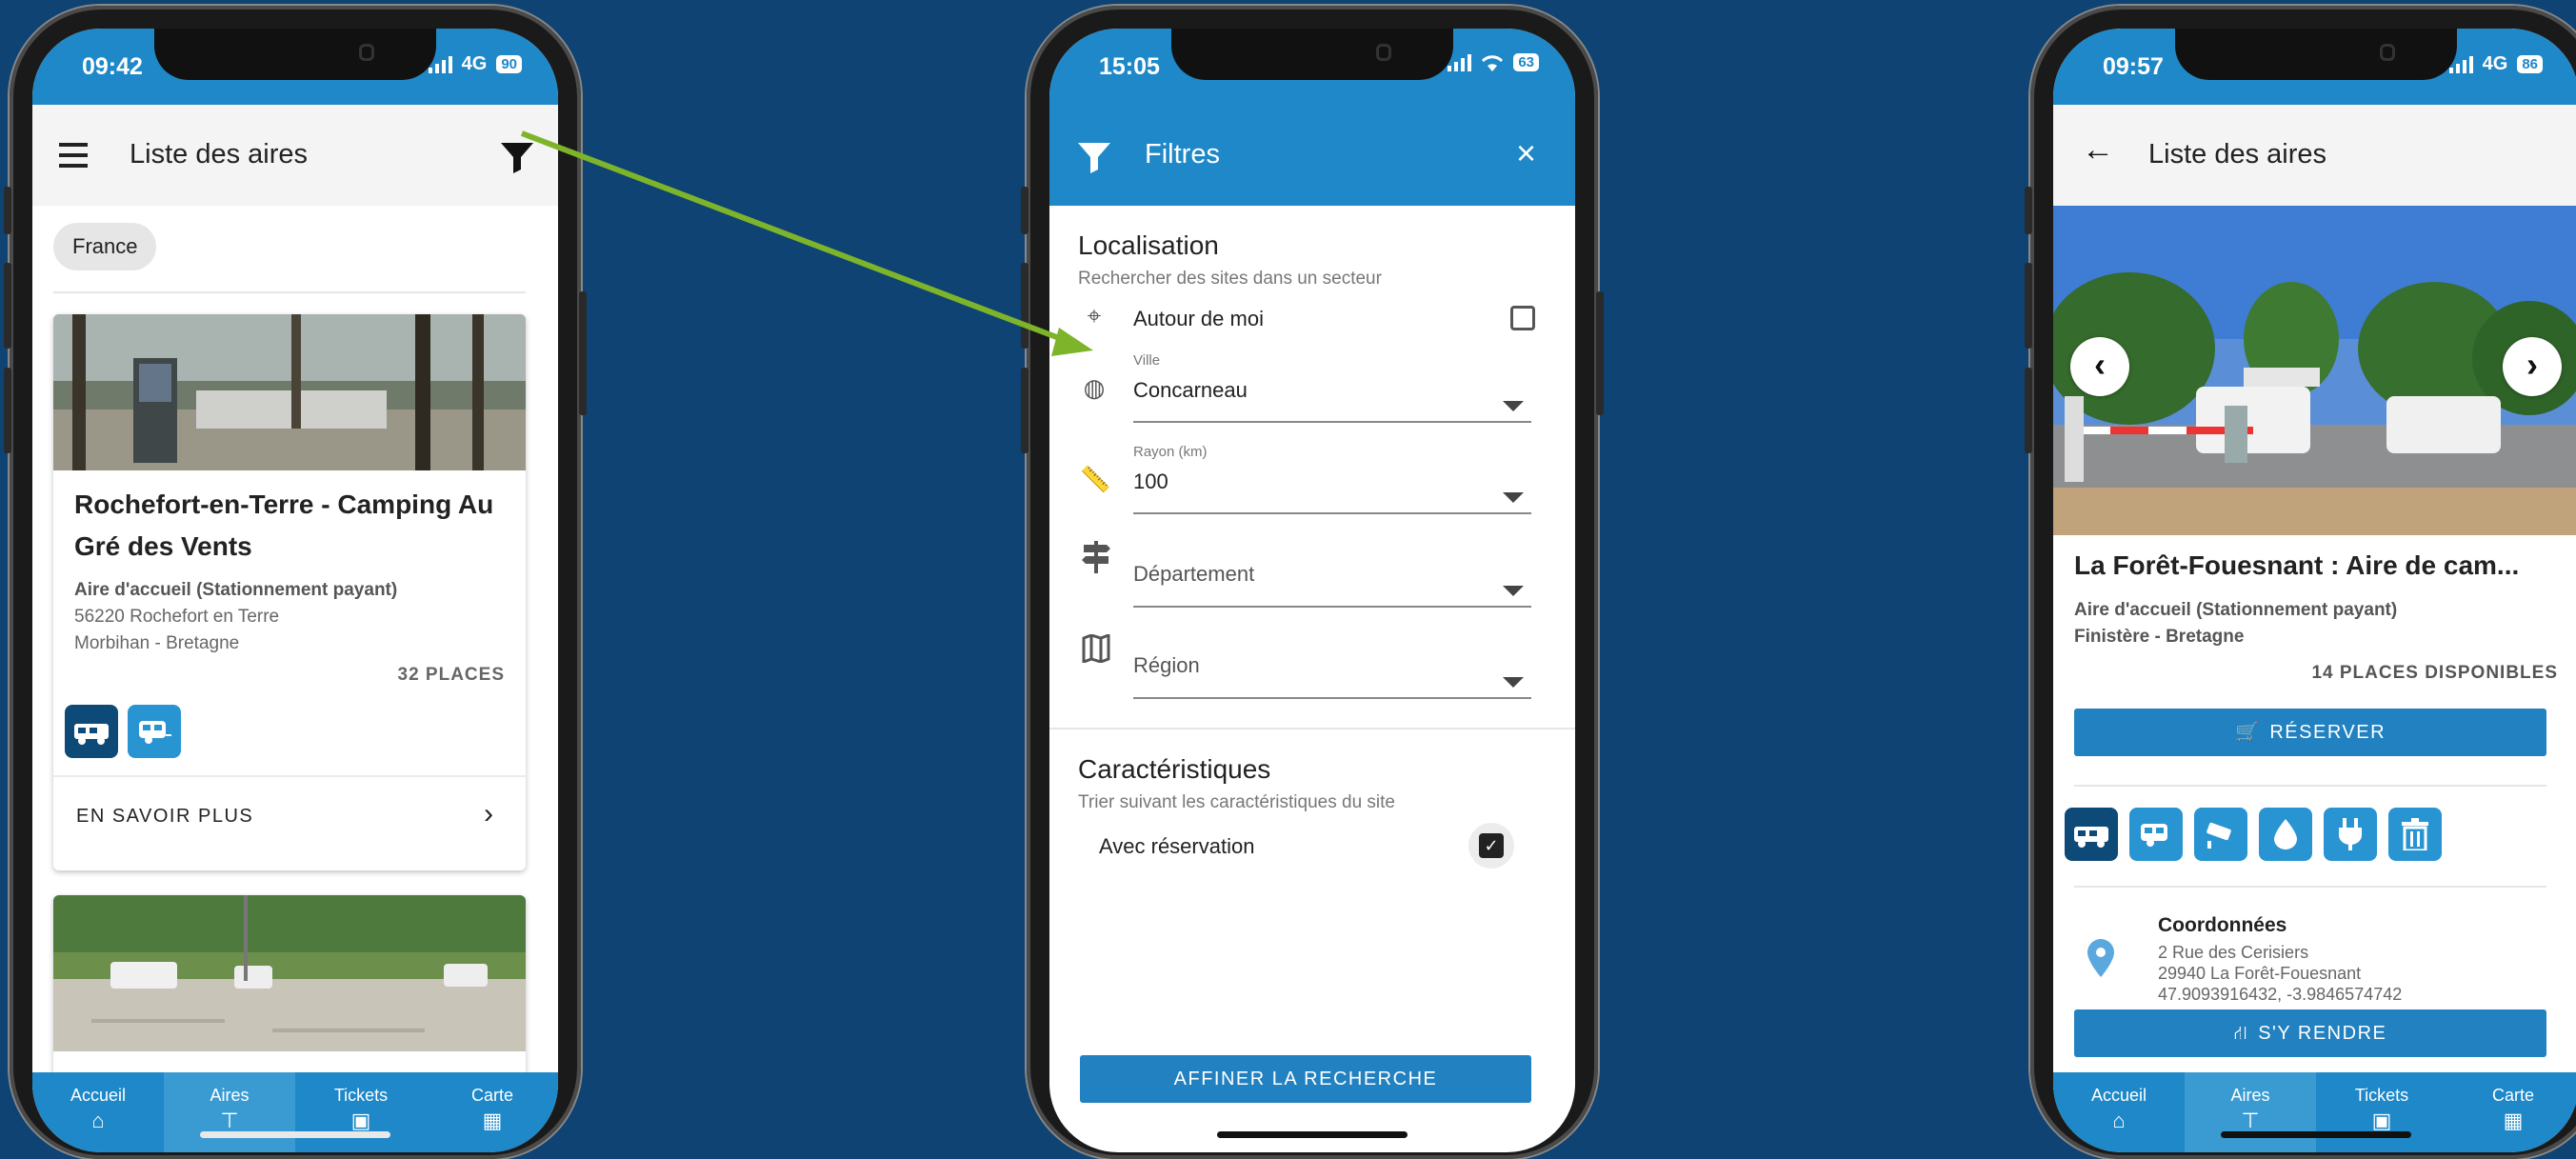 Image resolution: width=2576 pixels, height=1159 pixels. Describe the element at coordinates (1177, 846) in the screenshot. I see `reservation-label: Avec réservation` at that location.